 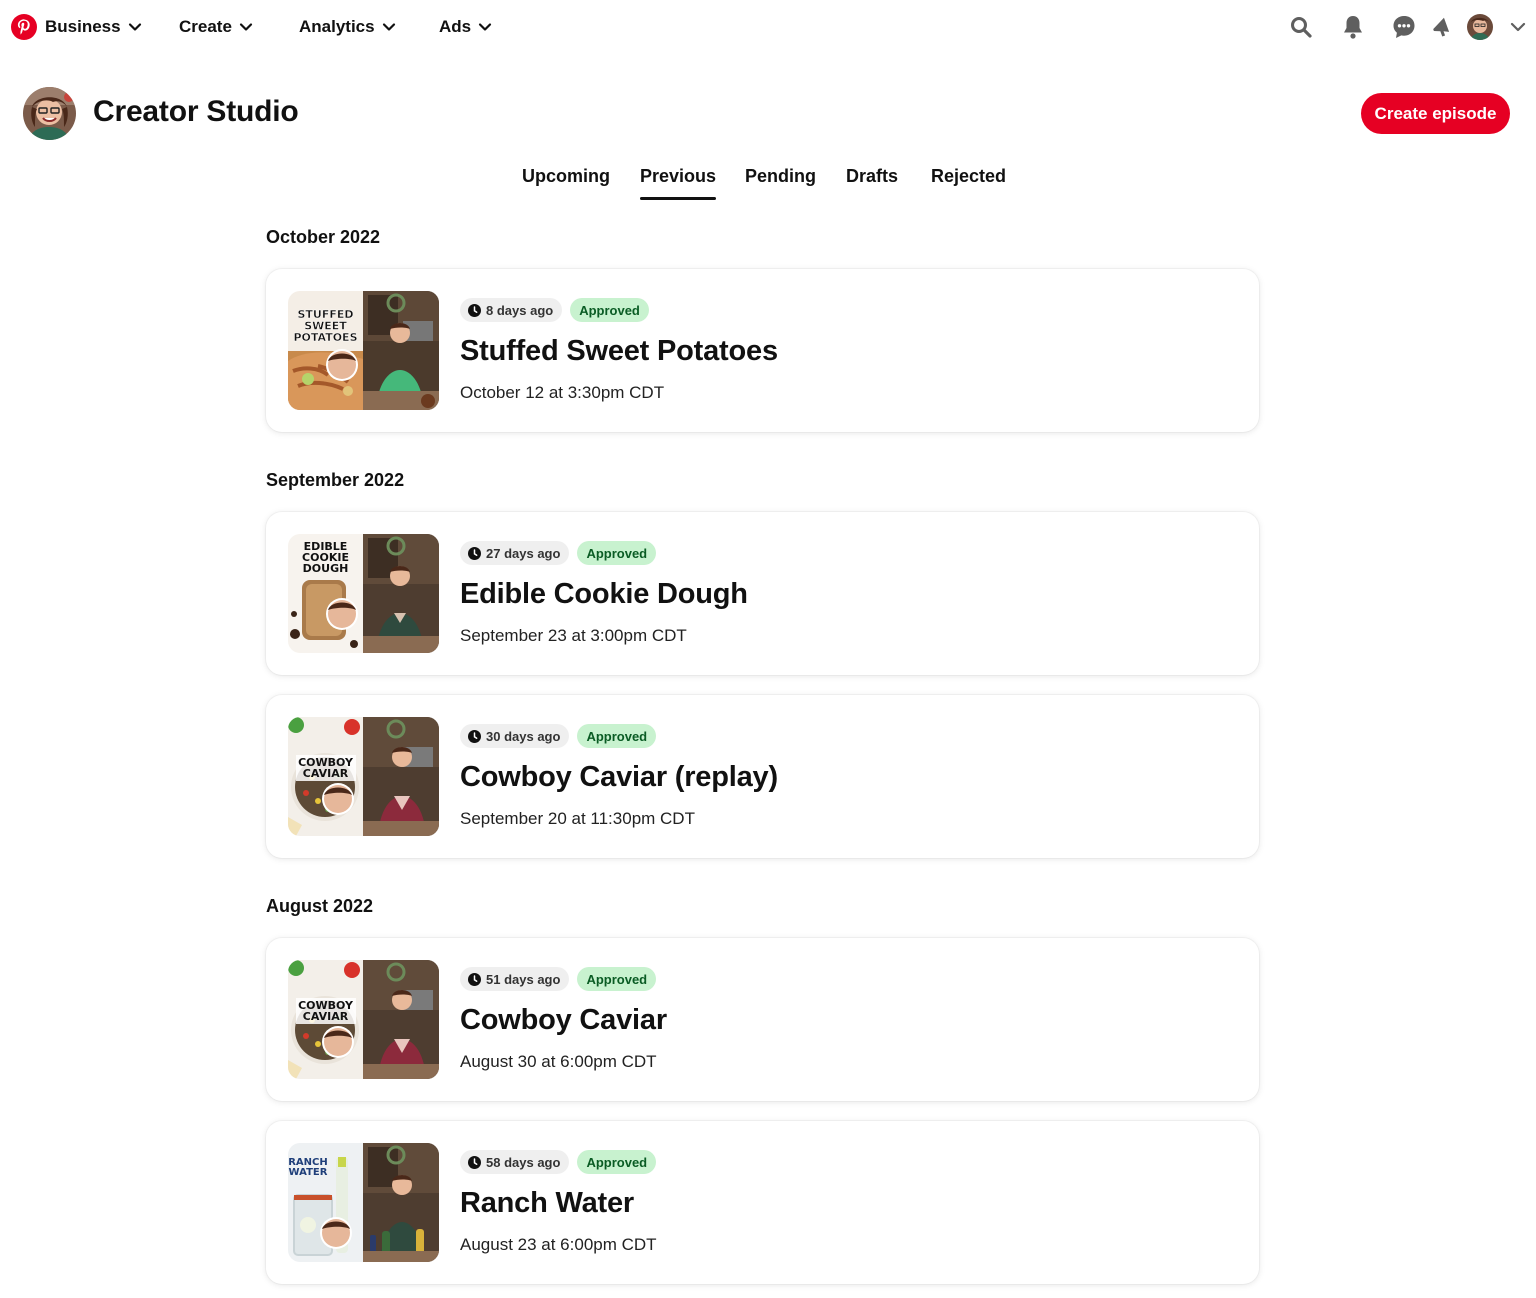 What do you see at coordinates (558, 1061) in the screenshot?
I see `episode-date: August 30 at 6:00pm CDT` at bounding box center [558, 1061].